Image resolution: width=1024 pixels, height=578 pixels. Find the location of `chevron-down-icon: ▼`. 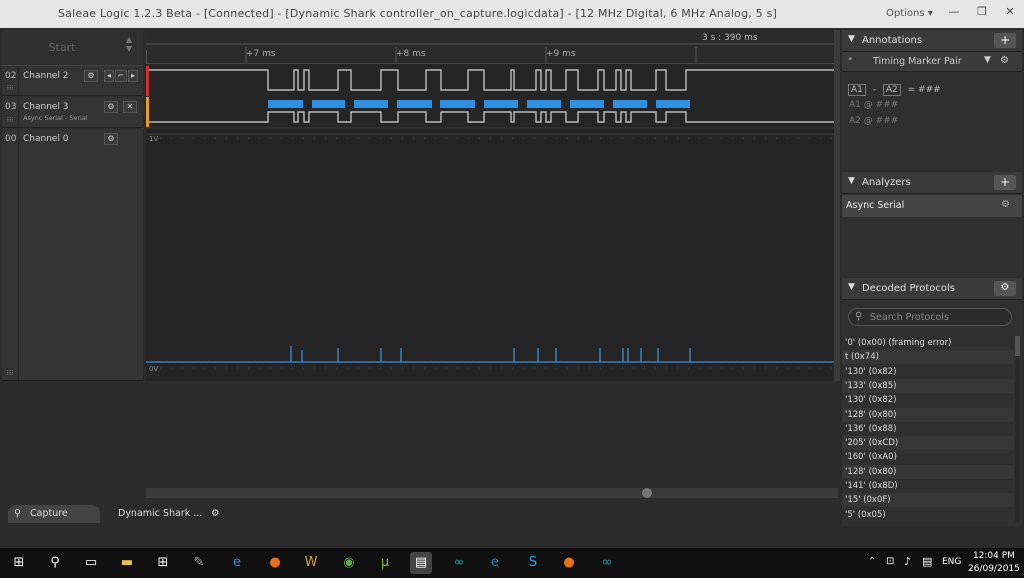

chevron-down-icon: ▼ is located at coordinates (987, 60).